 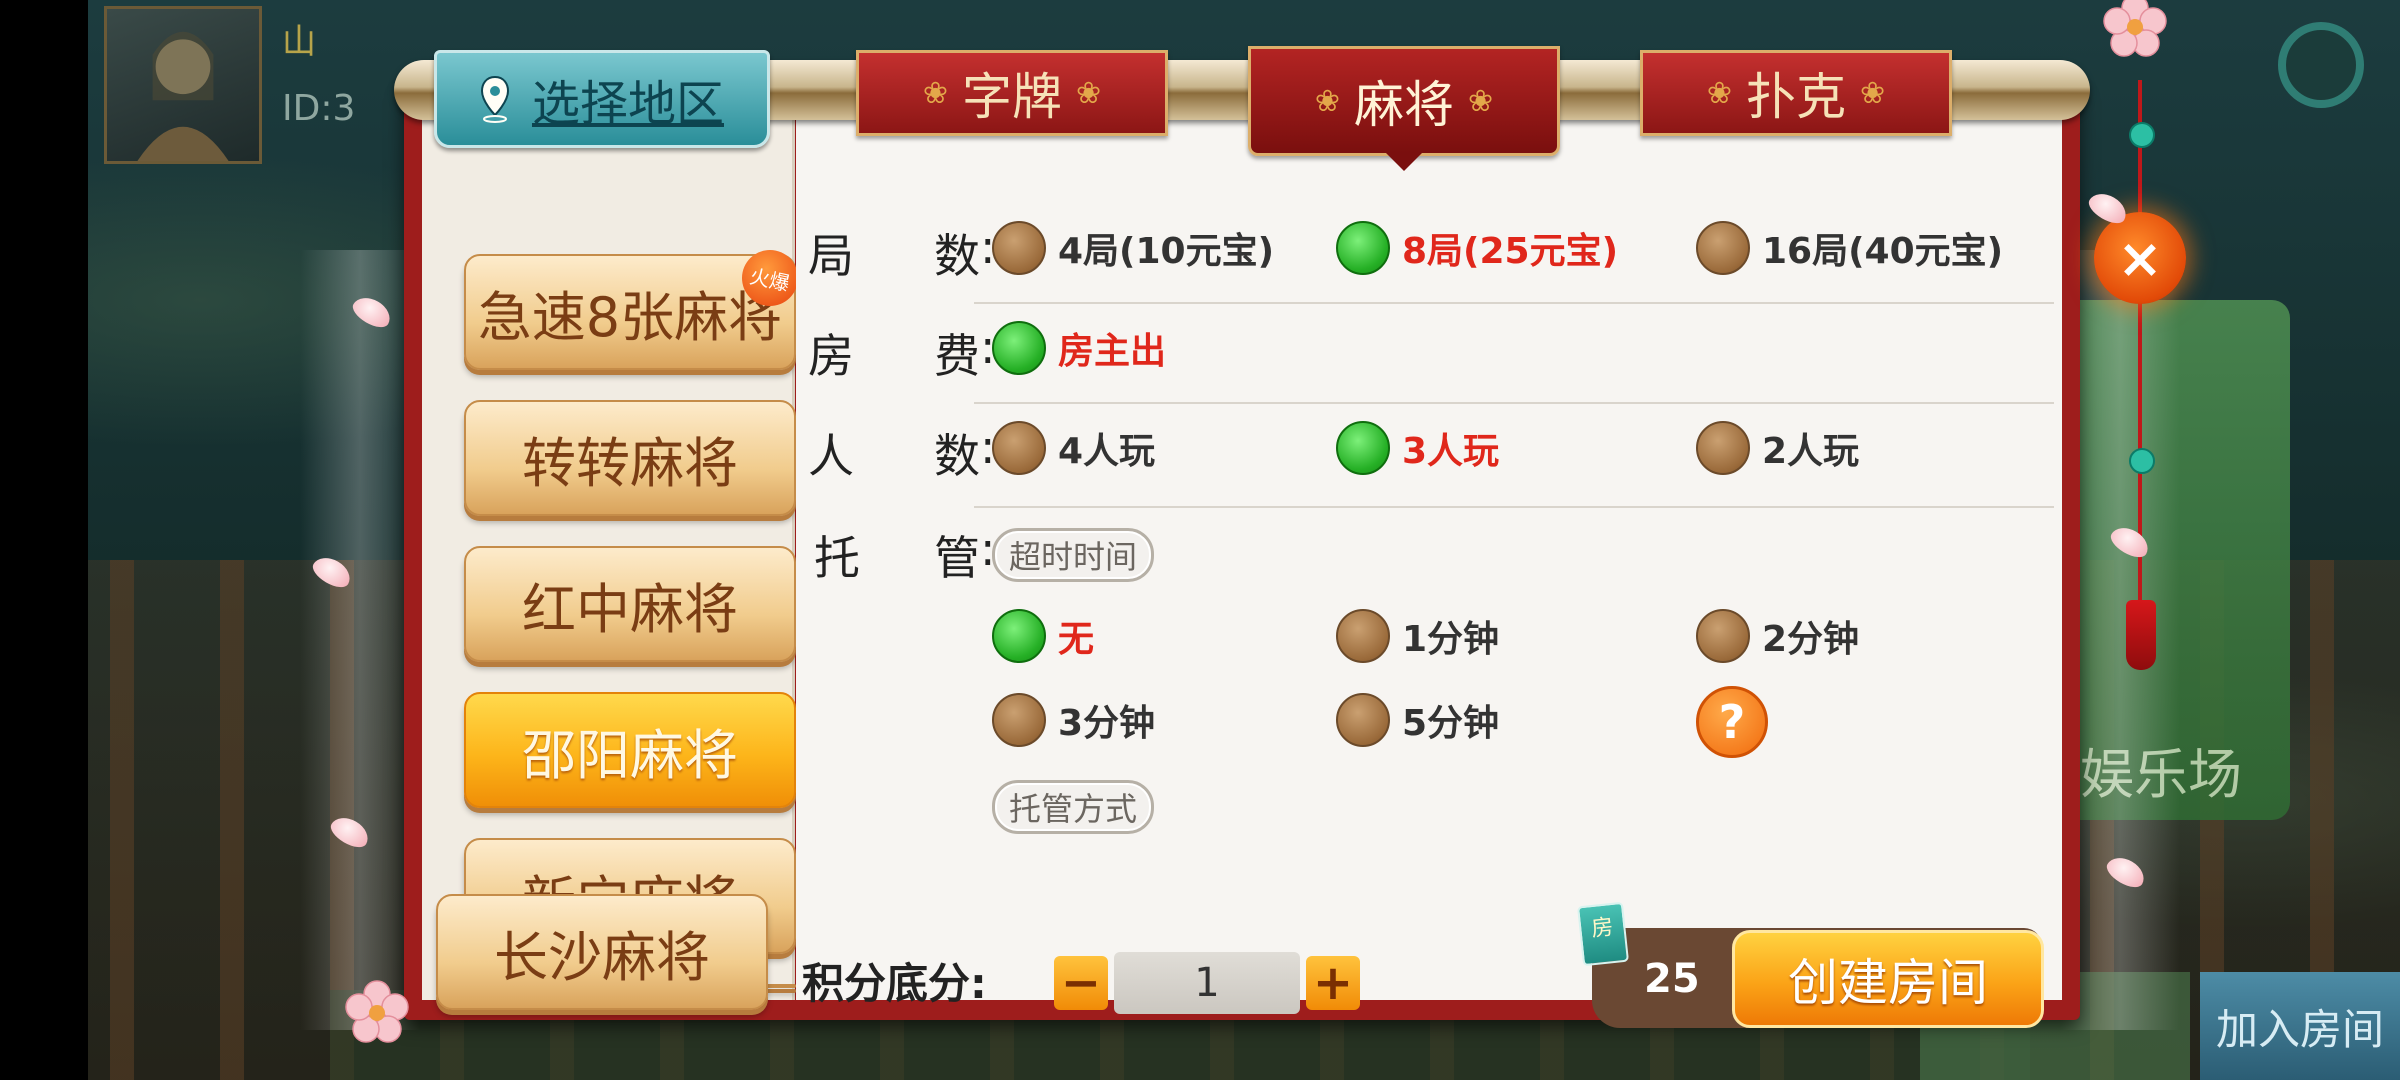 I want to click on auto-play-label: 托管, so click(x=897, y=558).